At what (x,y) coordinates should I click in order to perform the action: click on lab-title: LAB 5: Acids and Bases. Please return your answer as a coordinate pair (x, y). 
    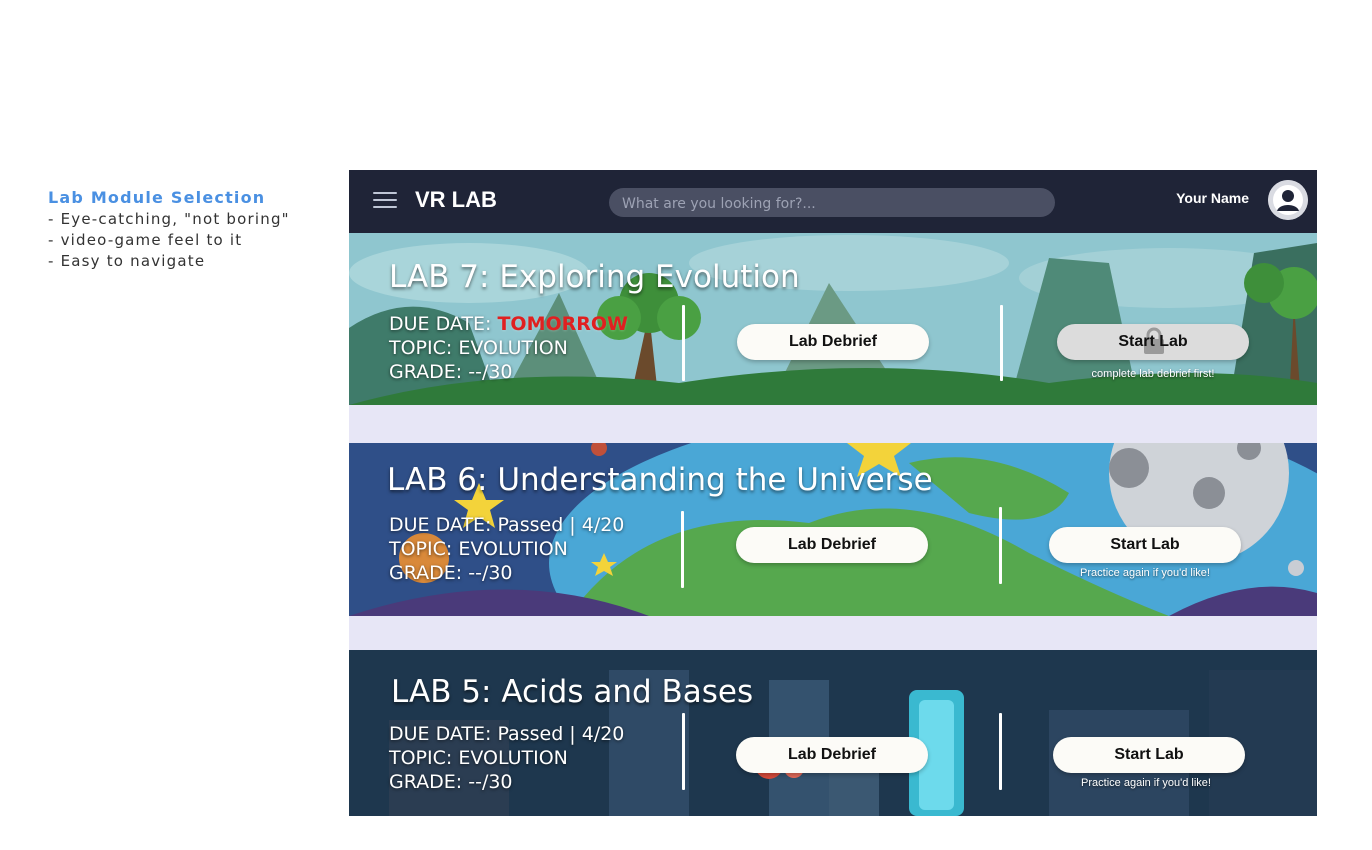
    Looking at the image, I should click on (572, 692).